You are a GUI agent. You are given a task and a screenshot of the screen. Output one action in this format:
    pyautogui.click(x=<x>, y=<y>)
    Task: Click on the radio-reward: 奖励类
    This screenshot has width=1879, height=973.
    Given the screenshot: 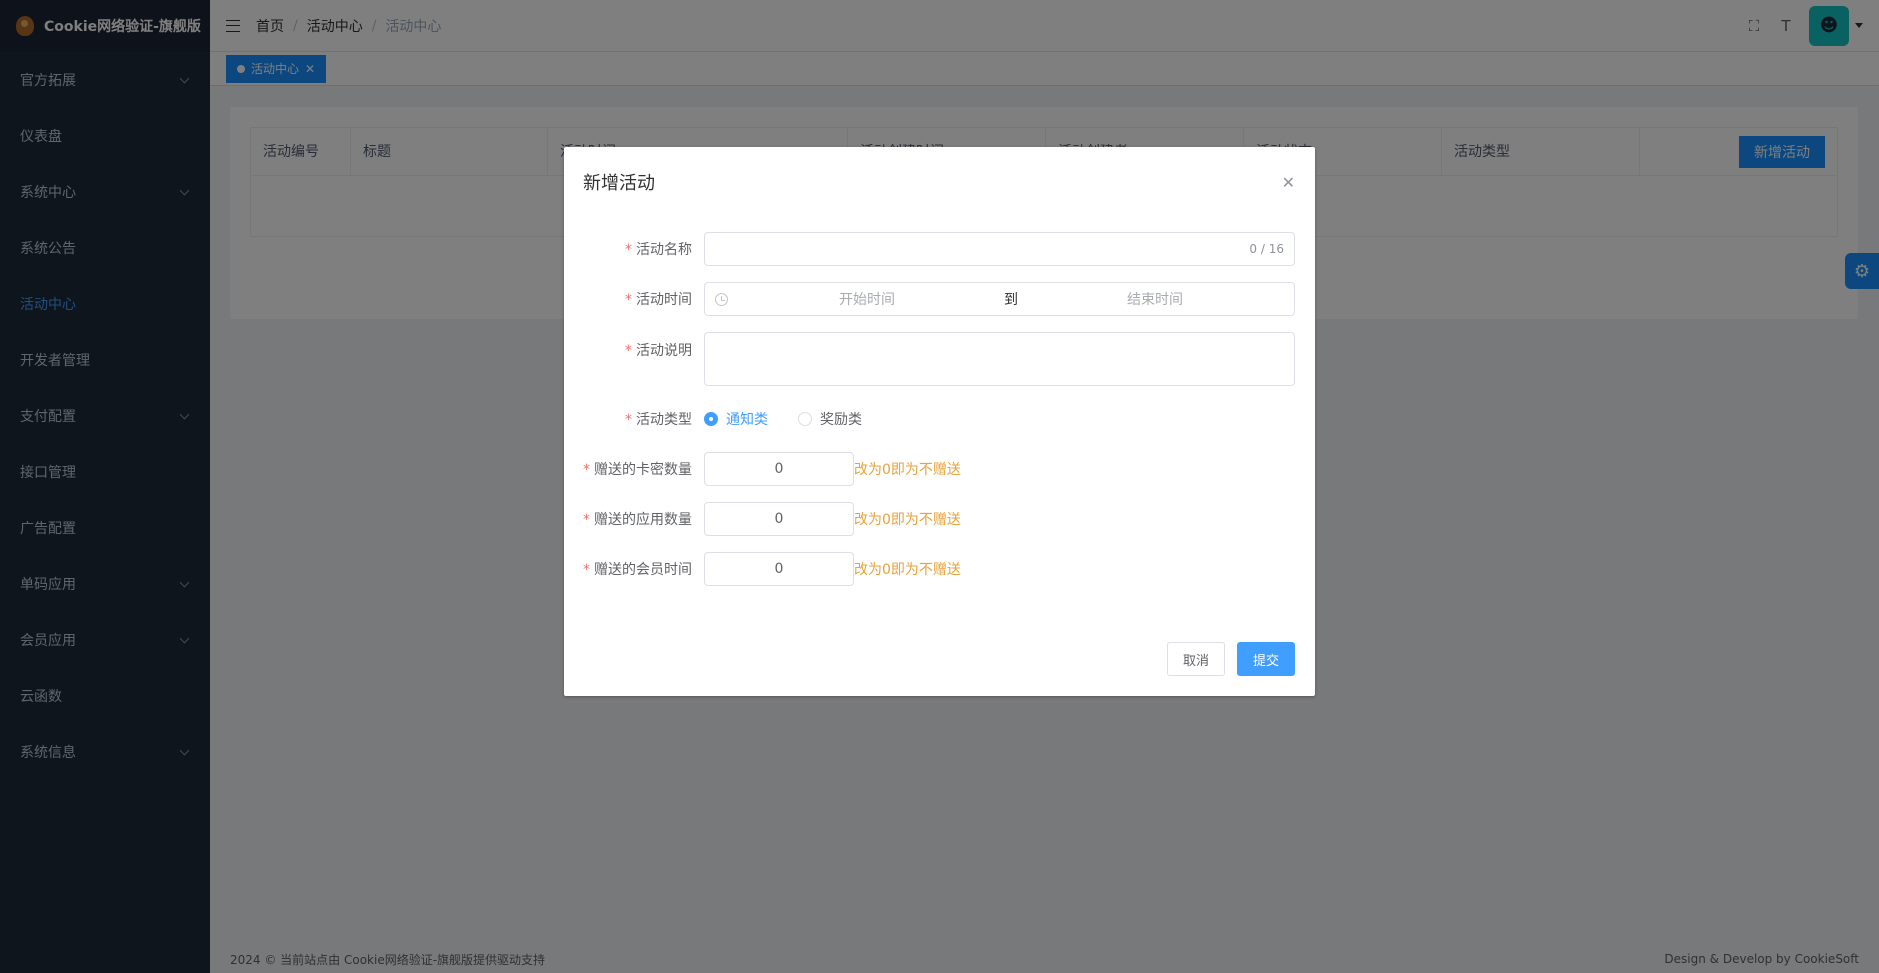 What is the action you would take?
    pyautogui.click(x=830, y=419)
    